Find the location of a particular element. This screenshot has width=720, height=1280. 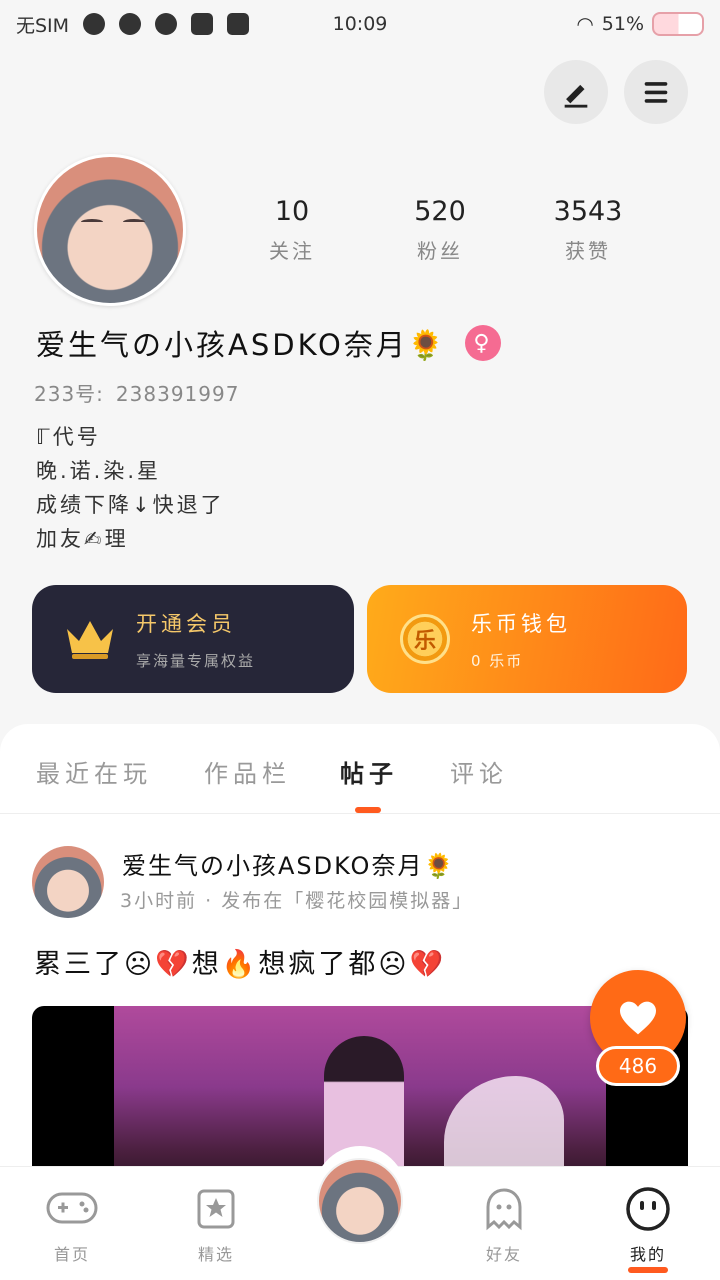

user-id-label: 233号: is located at coordinates (69, 394).